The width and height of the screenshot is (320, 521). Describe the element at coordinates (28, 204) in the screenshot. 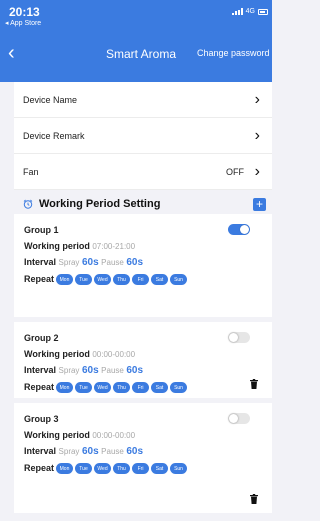

I see `alarm-clock-icon` at that location.